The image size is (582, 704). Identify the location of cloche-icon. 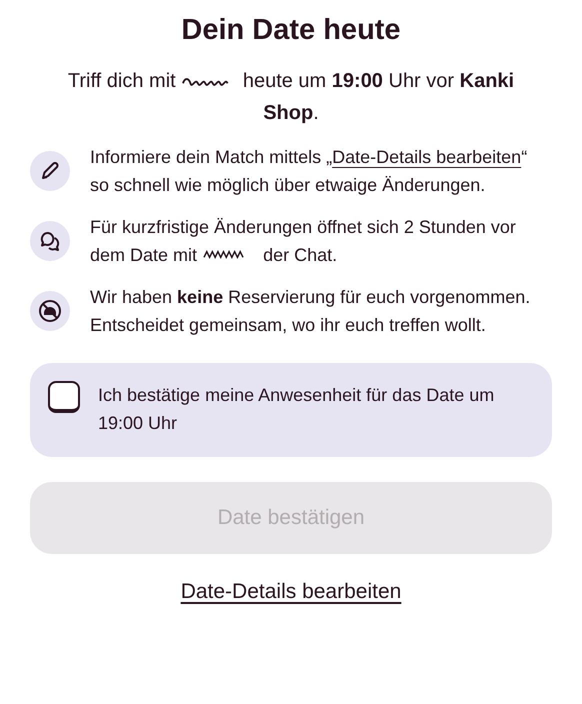
(50, 311).